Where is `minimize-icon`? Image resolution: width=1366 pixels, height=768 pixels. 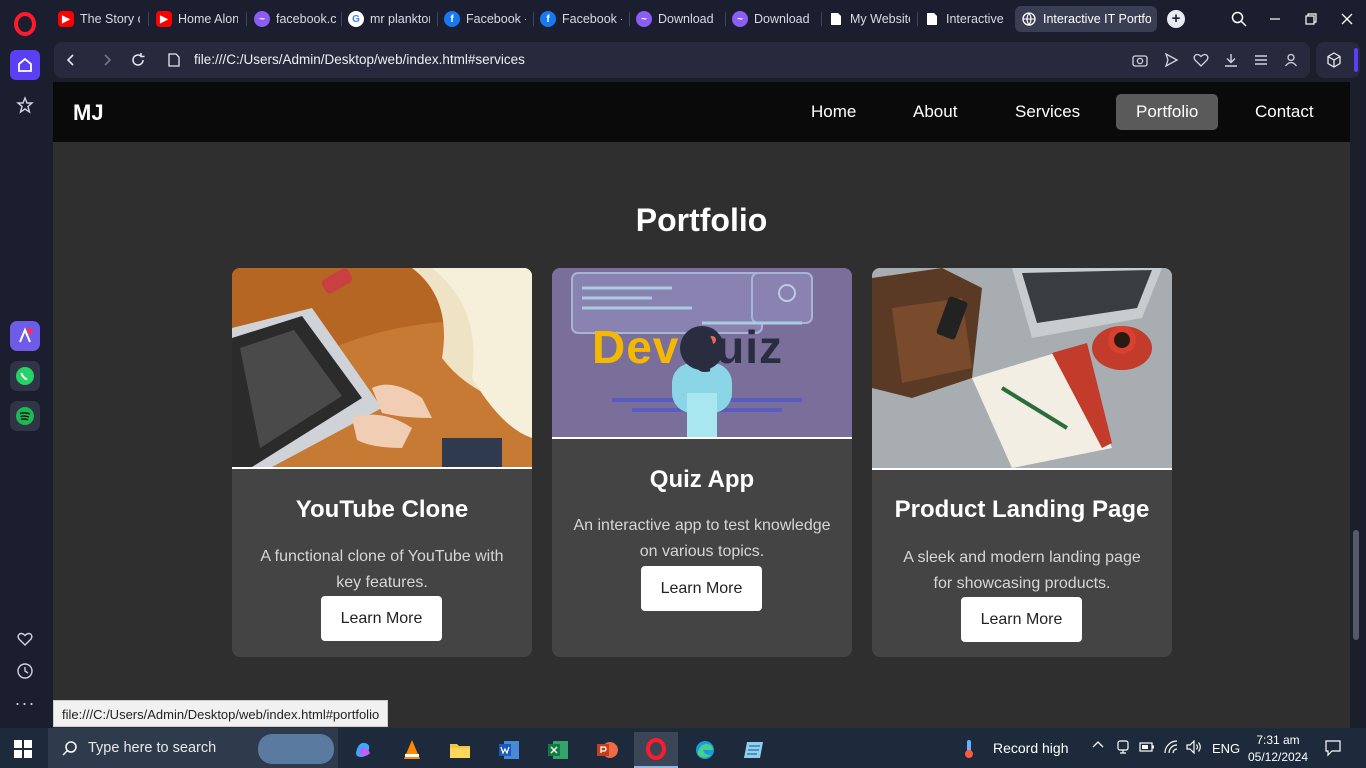
minimize-icon is located at coordinates (1275, 19).